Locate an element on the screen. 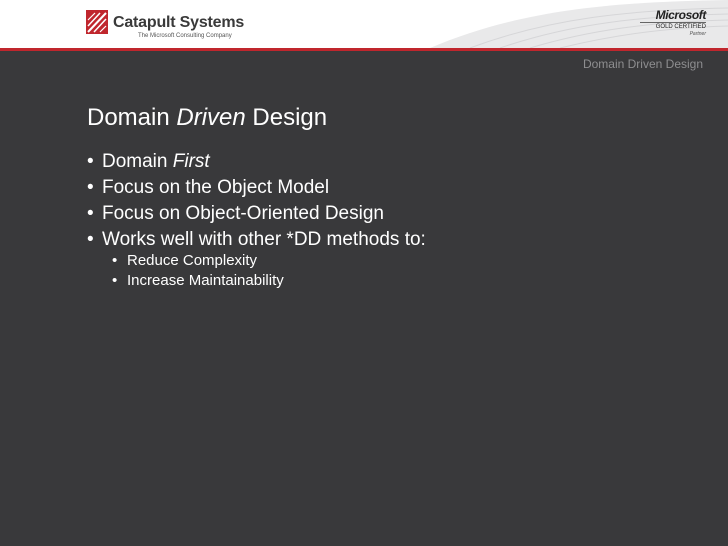  header-divider is located at coordinates (364, 49).